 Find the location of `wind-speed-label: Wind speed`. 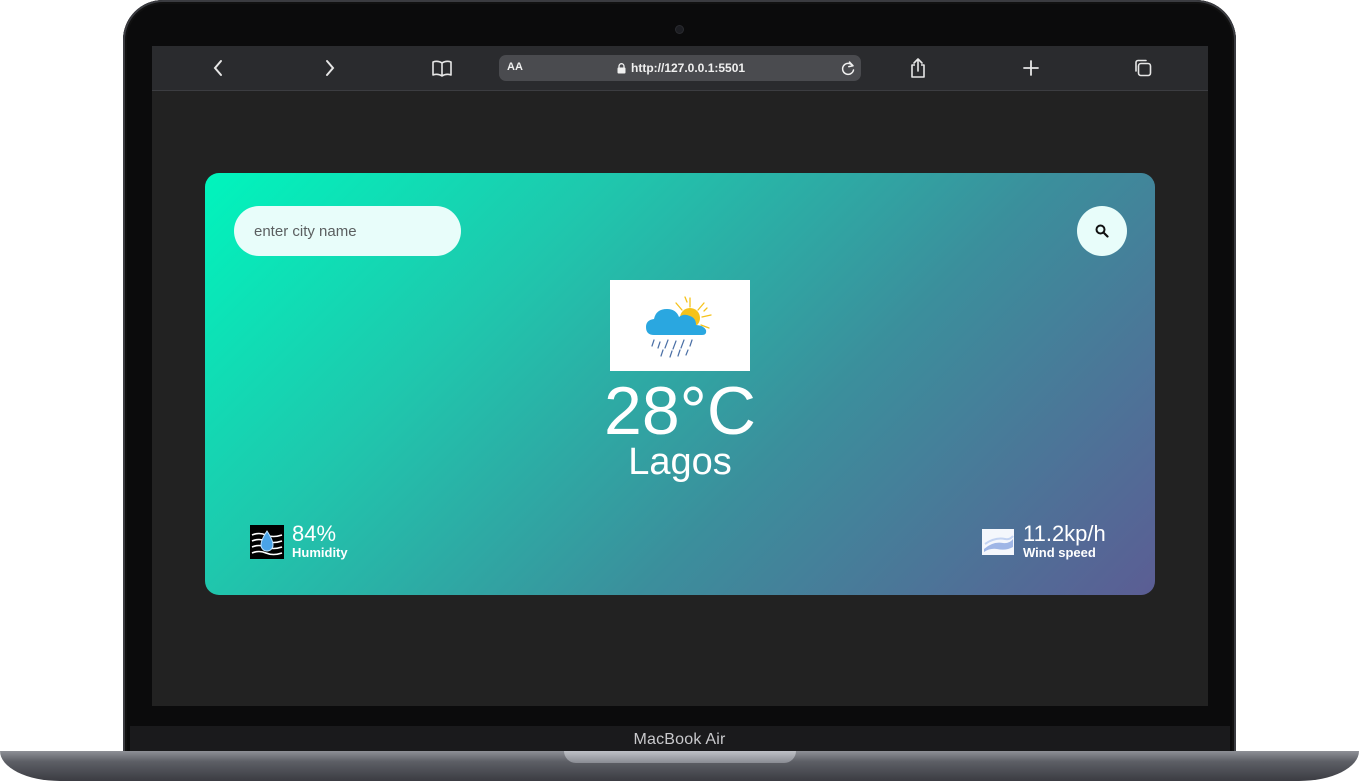

wind-speed-label: Wind speed is located at coordinates (1059, 552).